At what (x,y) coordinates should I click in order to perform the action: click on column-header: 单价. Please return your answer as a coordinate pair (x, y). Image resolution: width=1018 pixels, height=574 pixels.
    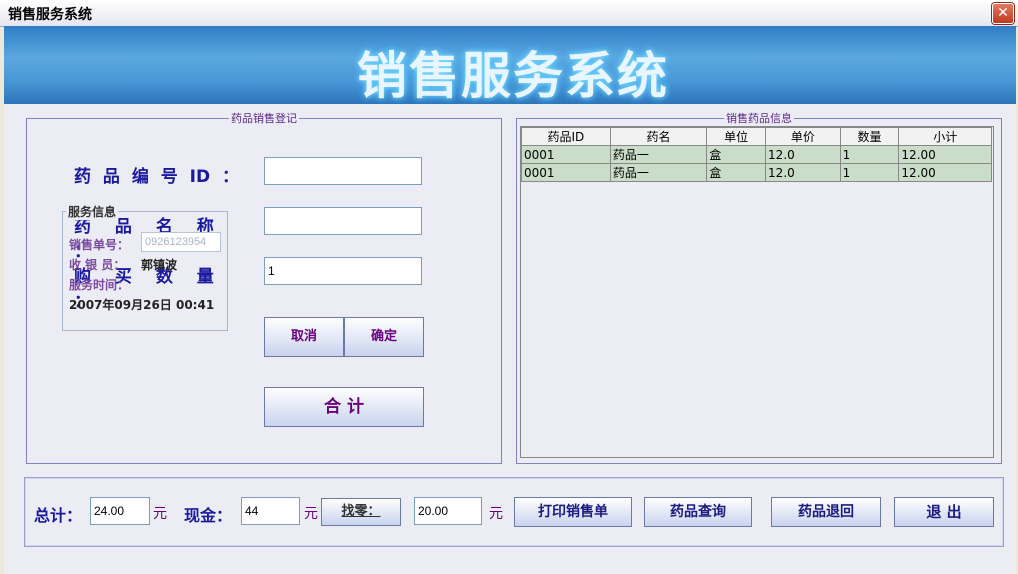
    Looking at the image, I should click on (803, 136).